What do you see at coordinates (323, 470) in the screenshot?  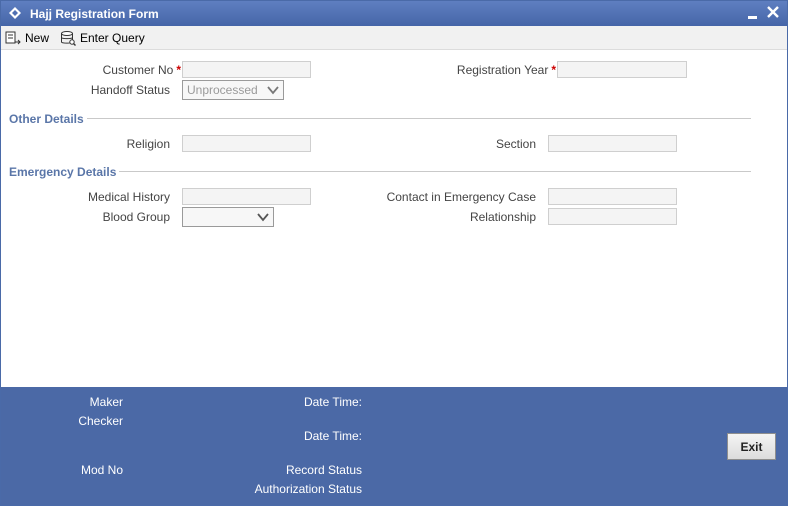 I see `record-status-label: Record Status` at bounding box center [323, 470].